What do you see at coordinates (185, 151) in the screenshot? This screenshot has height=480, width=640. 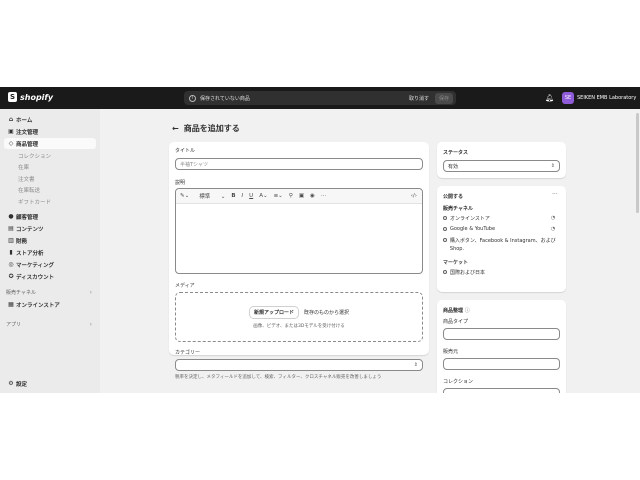 I see `title-label: タイトル` at bounding box center [185, 151].